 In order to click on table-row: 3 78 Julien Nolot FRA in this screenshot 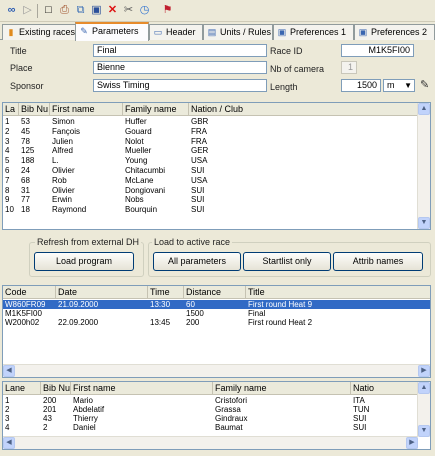, I will do `click(216, 141)`.